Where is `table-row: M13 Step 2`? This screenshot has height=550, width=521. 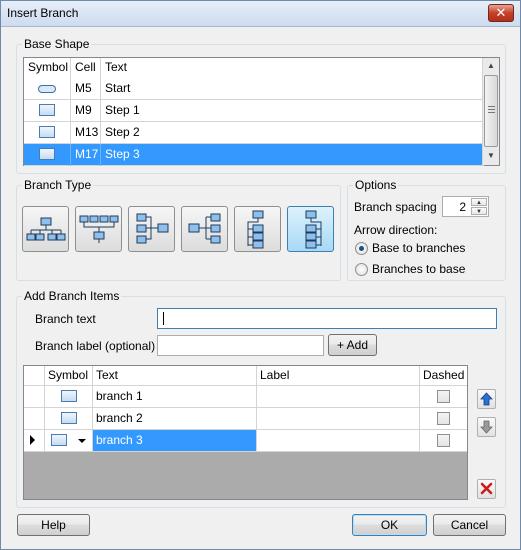 table-row: M13 Step 2 is located at coordinates (254, 133).